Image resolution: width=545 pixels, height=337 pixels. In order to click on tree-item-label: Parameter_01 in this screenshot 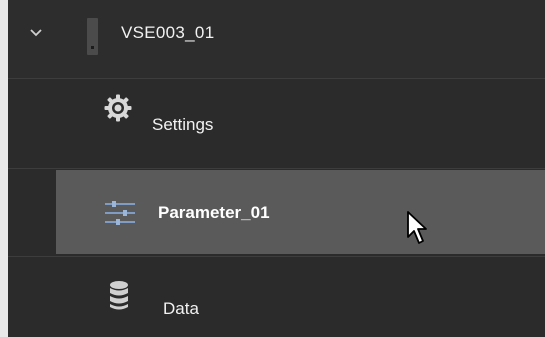, I will do `click(214, 212)`.